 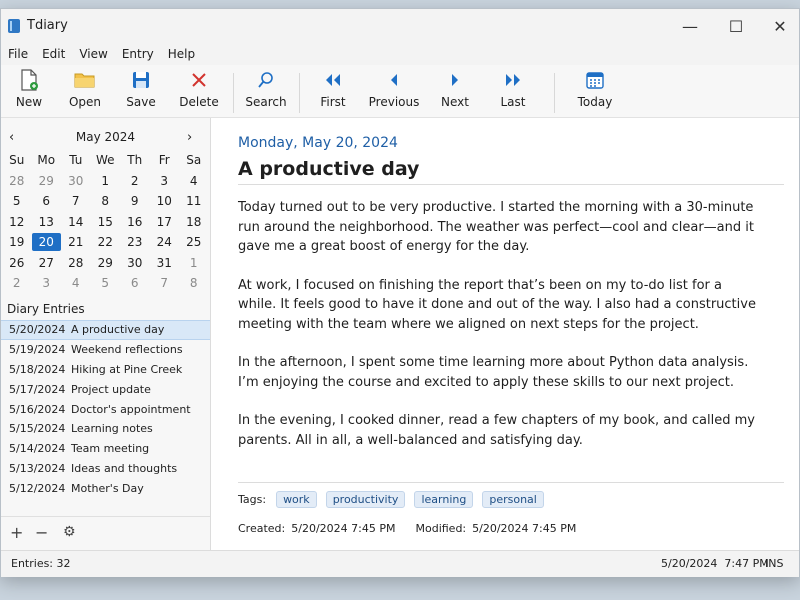 I want to click on entry-list-item: 5/12/2024 Mother's Day, so click(x=105, y=488).